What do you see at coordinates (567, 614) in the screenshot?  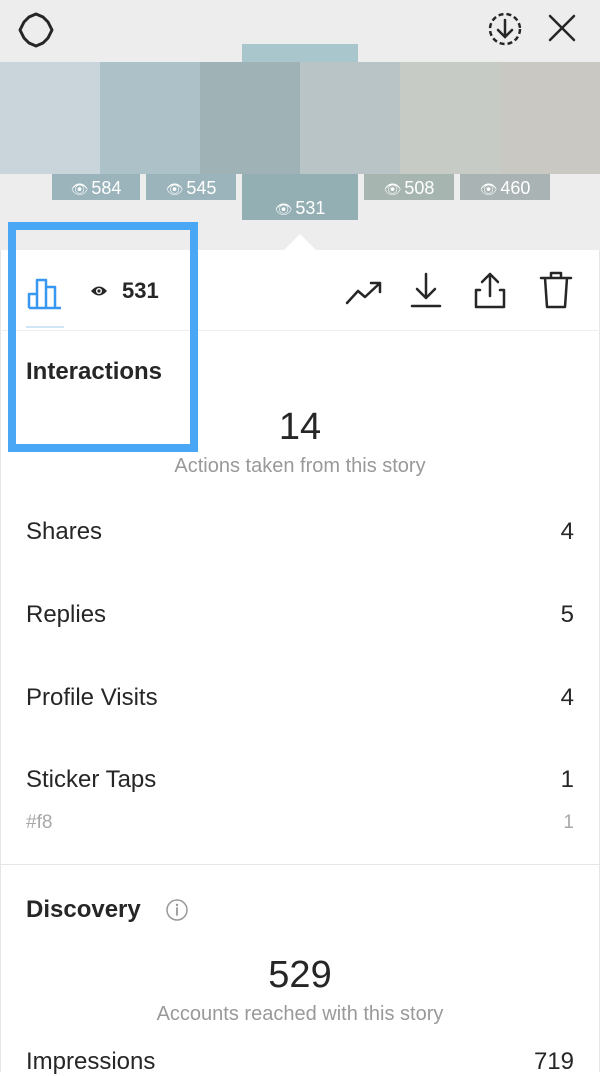 I see `stat-value: 5` at bounding box center [567, 614].